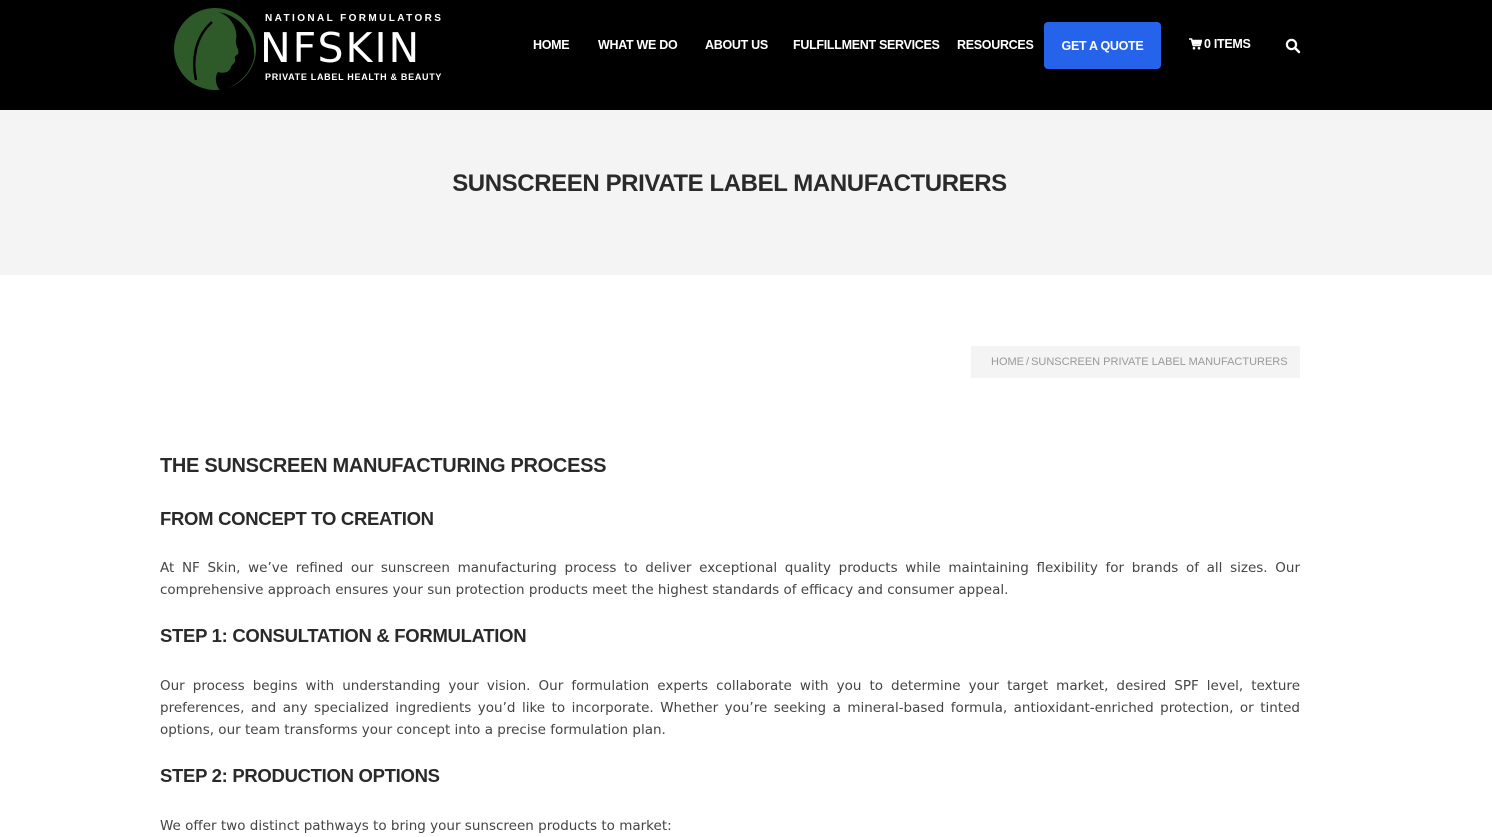 The width and height of the screenshot is (1492, 837). Describe the element at coordinates (1102, 45) in the screenshot. I see `get-a-quote-button: GET A QUOTE` at that location.